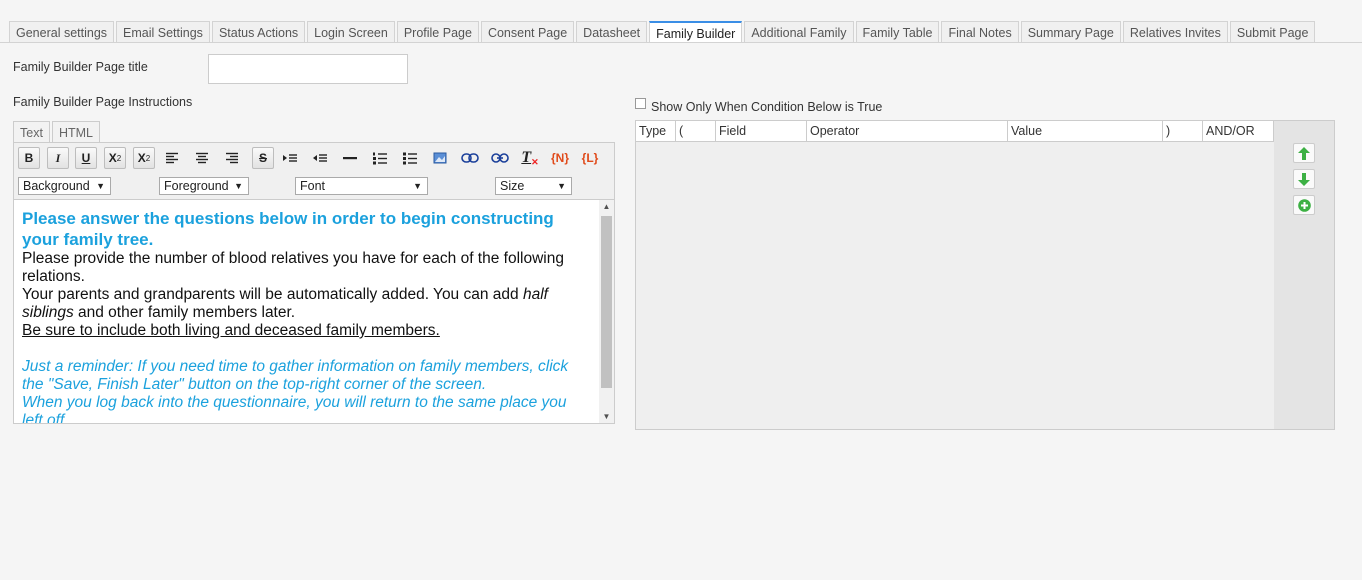 Image resolution: width=1362 pixels, height=580 pixels. I want to click on column-header-field: Field, so click(761, 131).